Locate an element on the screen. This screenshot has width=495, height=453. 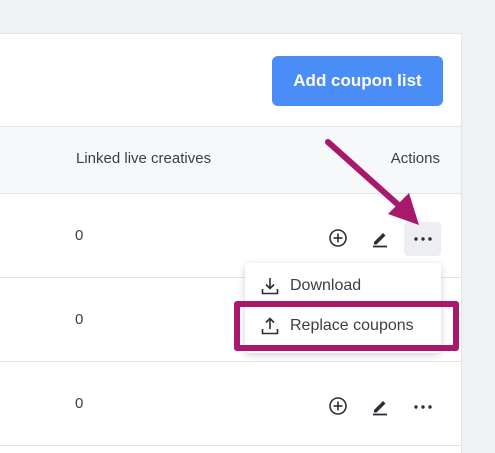
column-header-actions: Actions is located at coordinates (415, 158).